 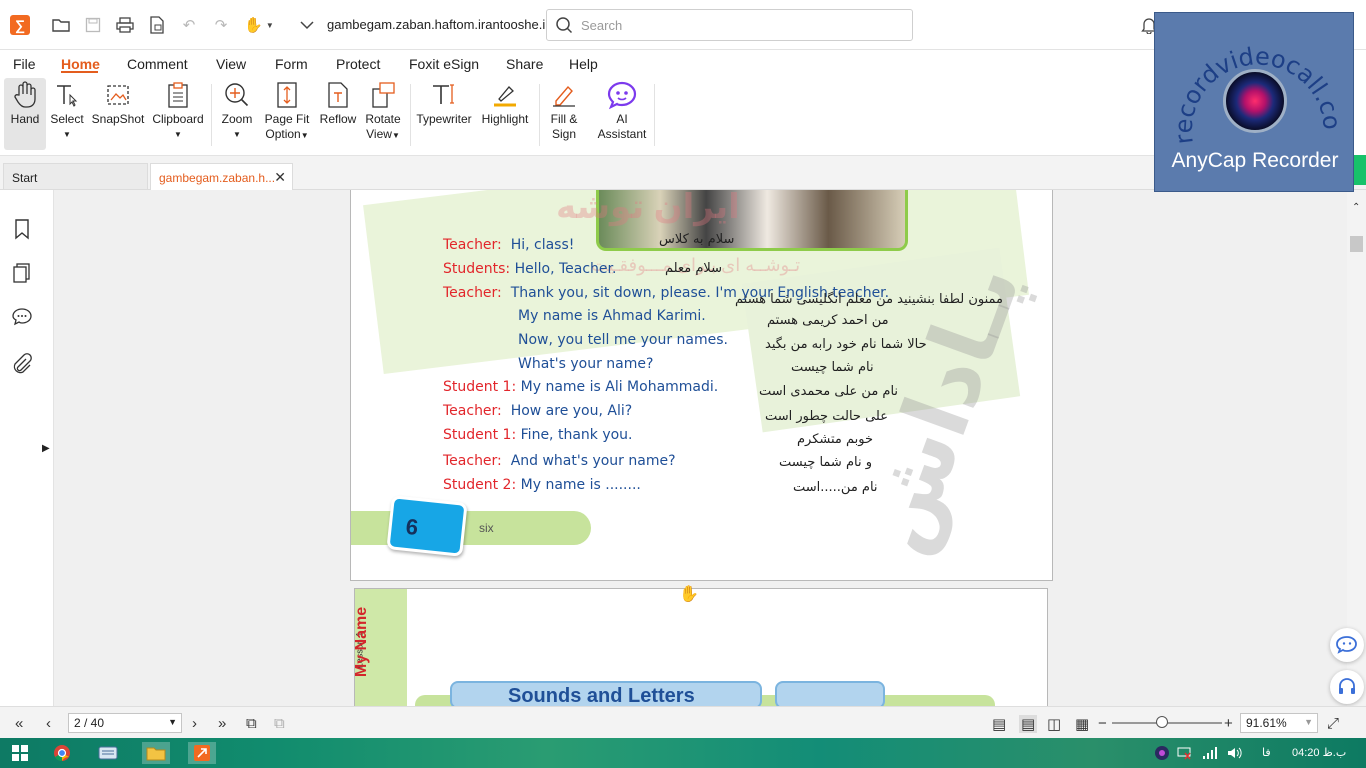 I want to click on page-fit-option-button: Page Fit Option▼, so click(x=287, y=114).